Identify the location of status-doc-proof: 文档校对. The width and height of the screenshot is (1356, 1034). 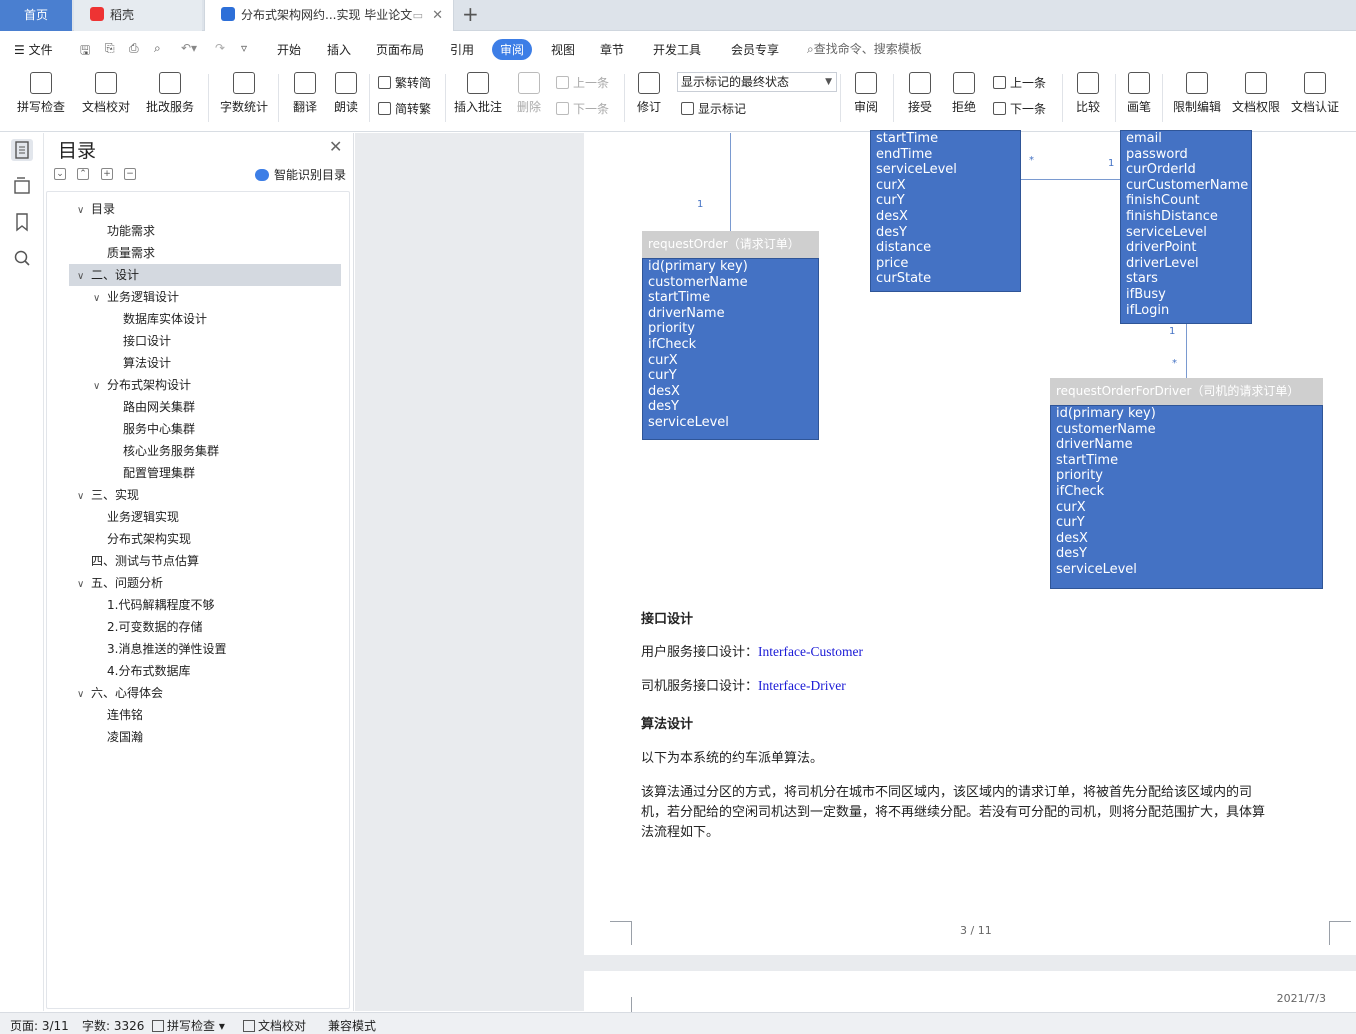
(274, 1025).